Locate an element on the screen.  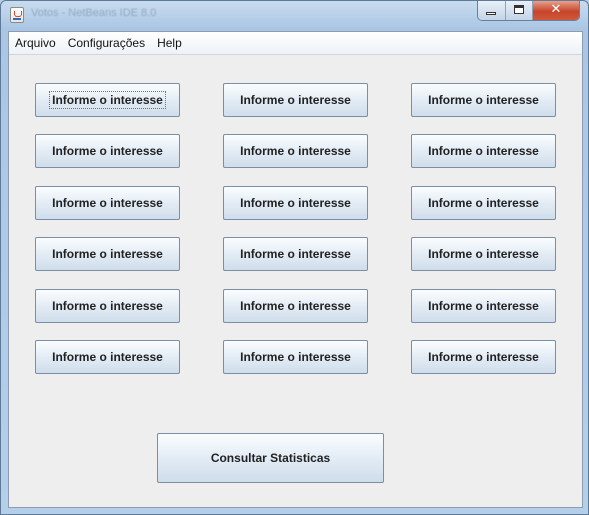
close-icon: ✕ is located at coordinates (556, 9).